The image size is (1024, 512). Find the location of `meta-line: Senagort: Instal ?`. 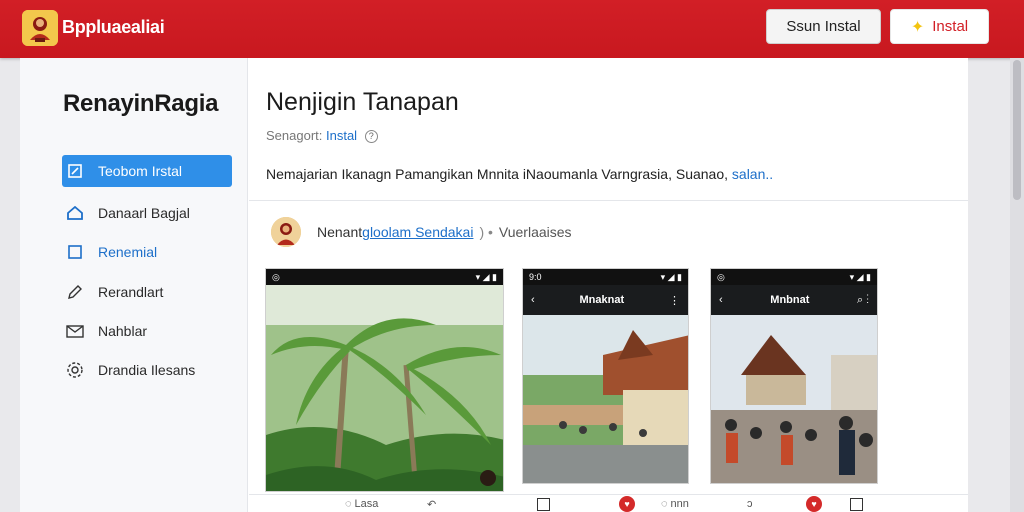

meta-line: Senagort: Instal ? is located at coordinates (322, 135).